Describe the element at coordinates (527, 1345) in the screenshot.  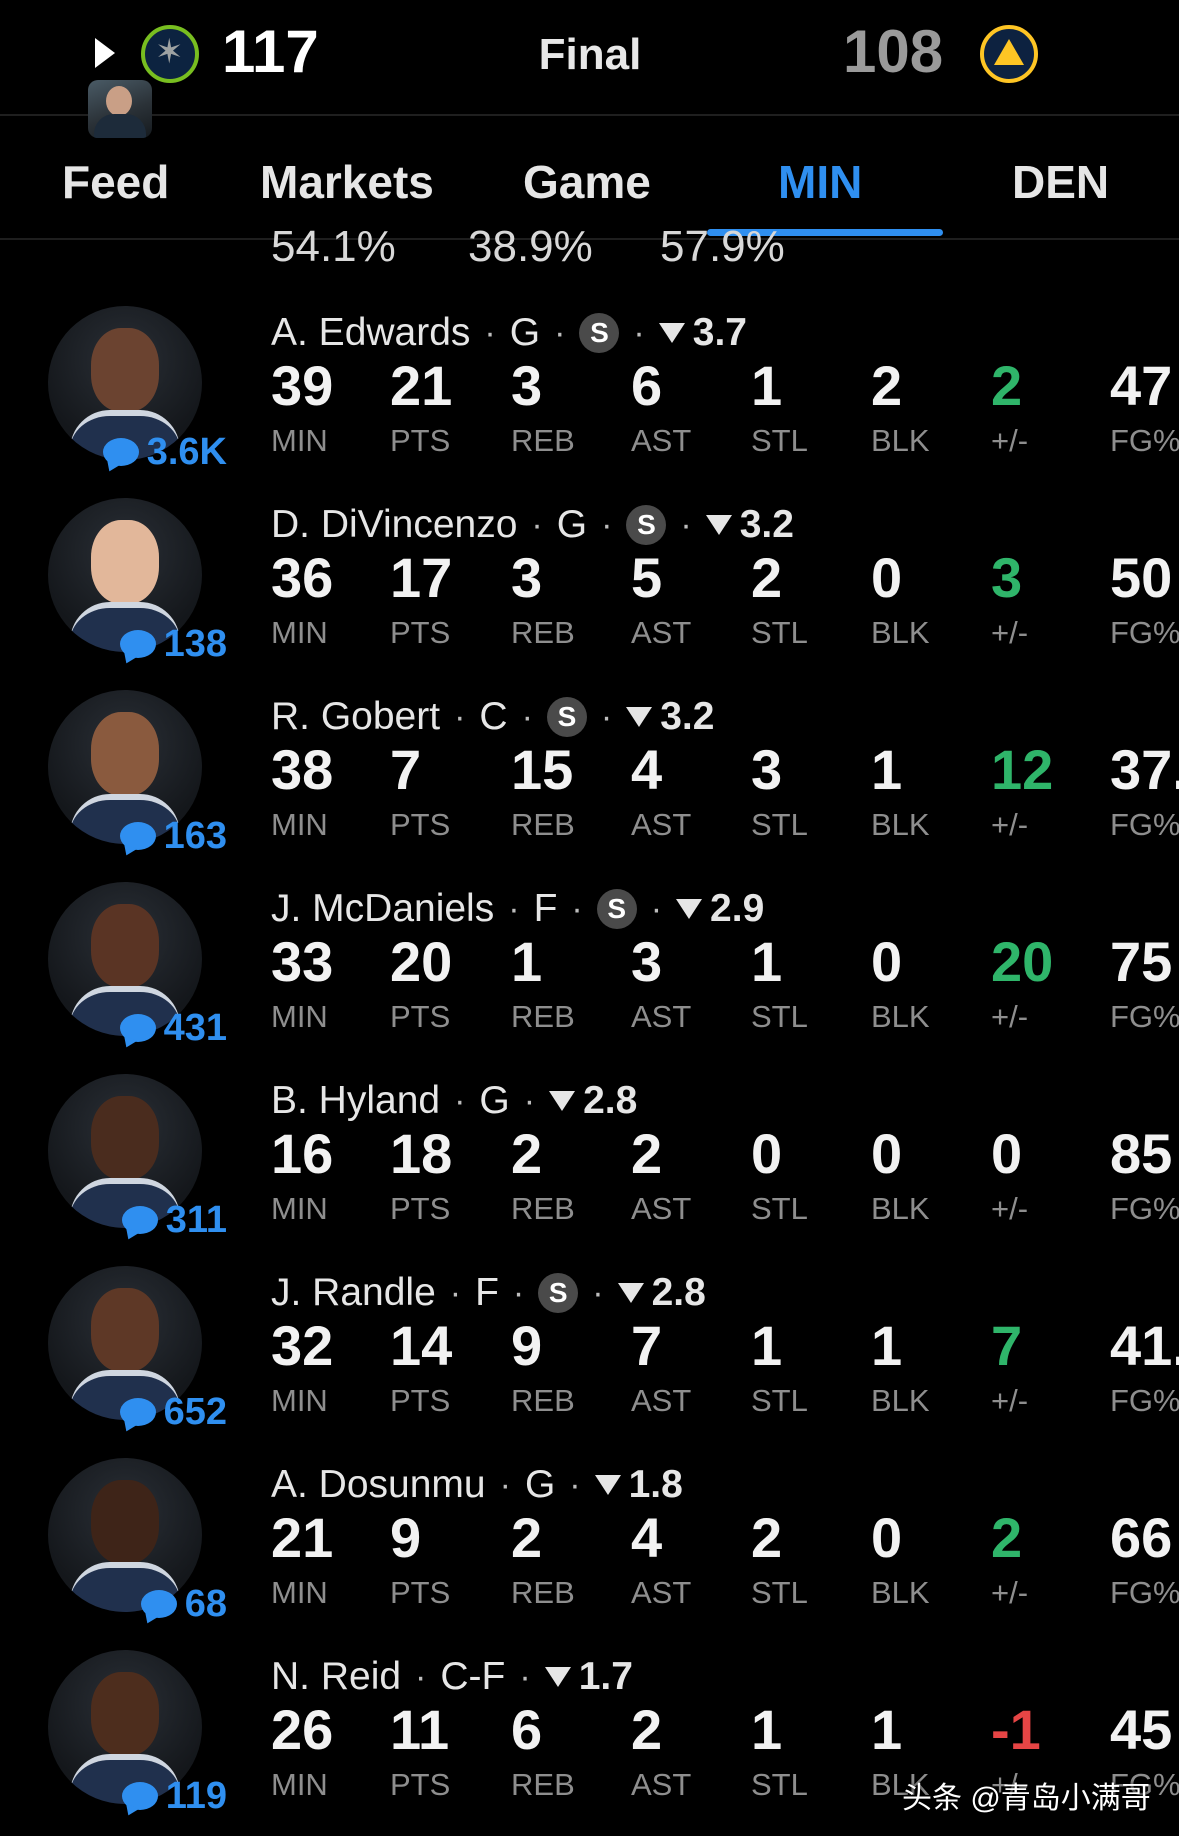
I see `stat-value: 9` at that location.